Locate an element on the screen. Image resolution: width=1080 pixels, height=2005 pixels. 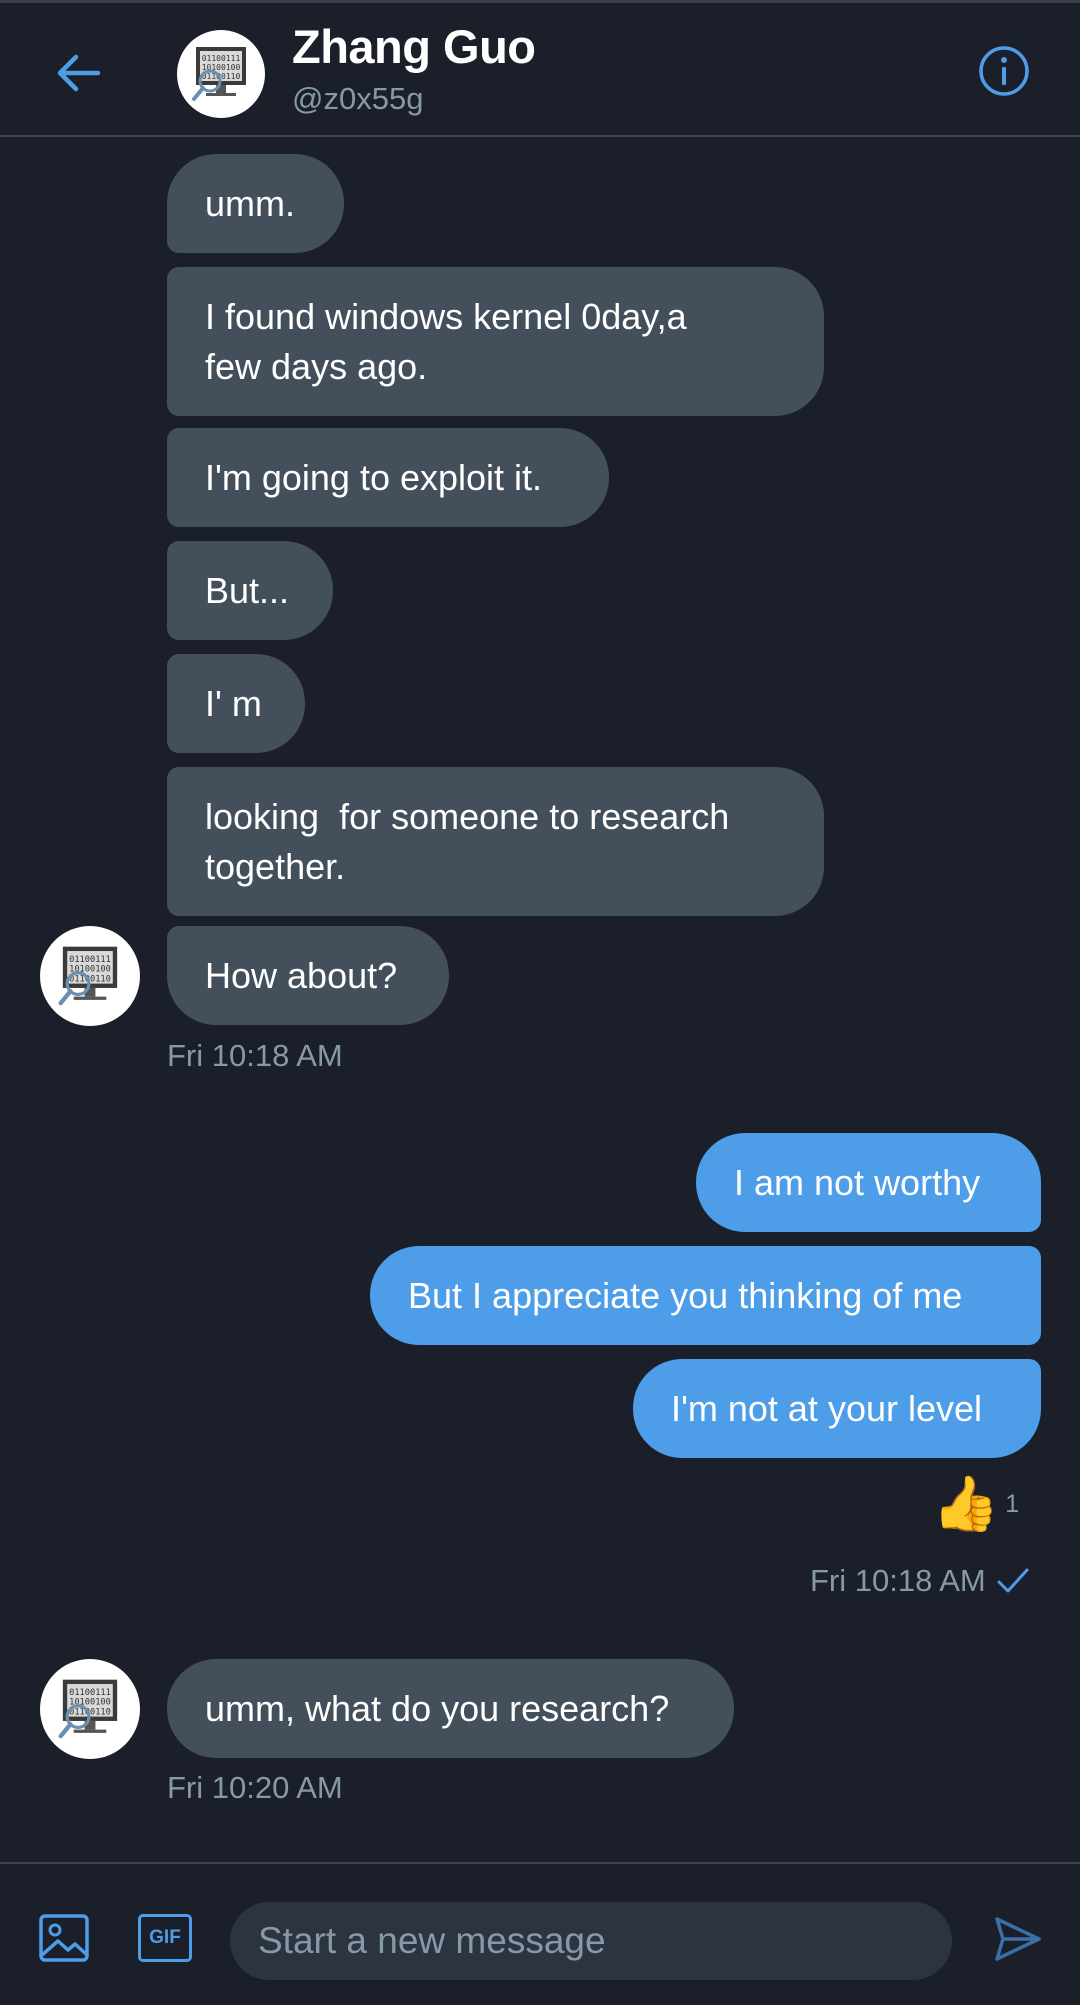
message-text: umm. is located at coordinates (250, 203).